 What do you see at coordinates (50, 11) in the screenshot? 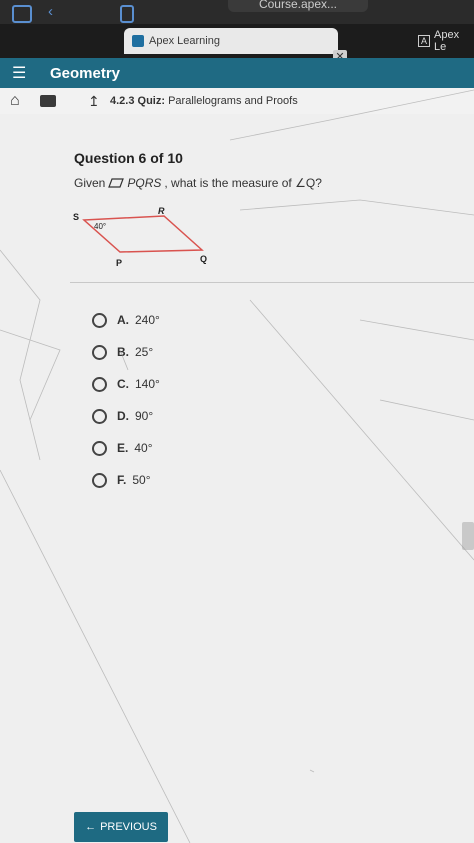
I see `back-arrow-icon: ‹` at bounding box center [50, 11].